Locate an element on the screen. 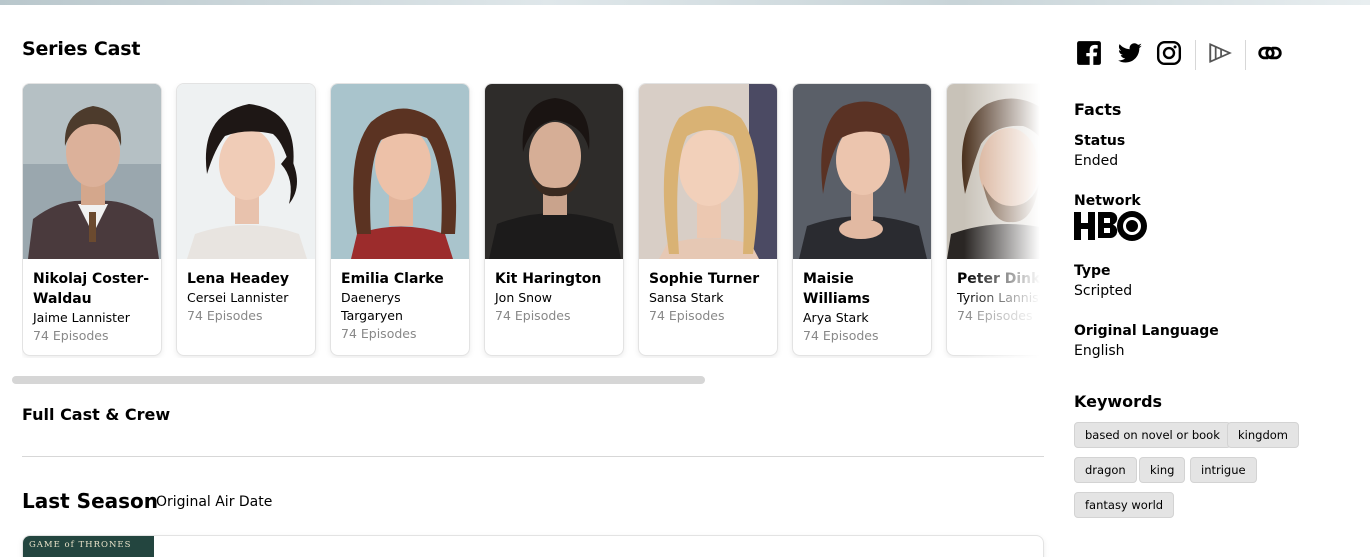  twitter-icon is located at coordinates (1130, 54).